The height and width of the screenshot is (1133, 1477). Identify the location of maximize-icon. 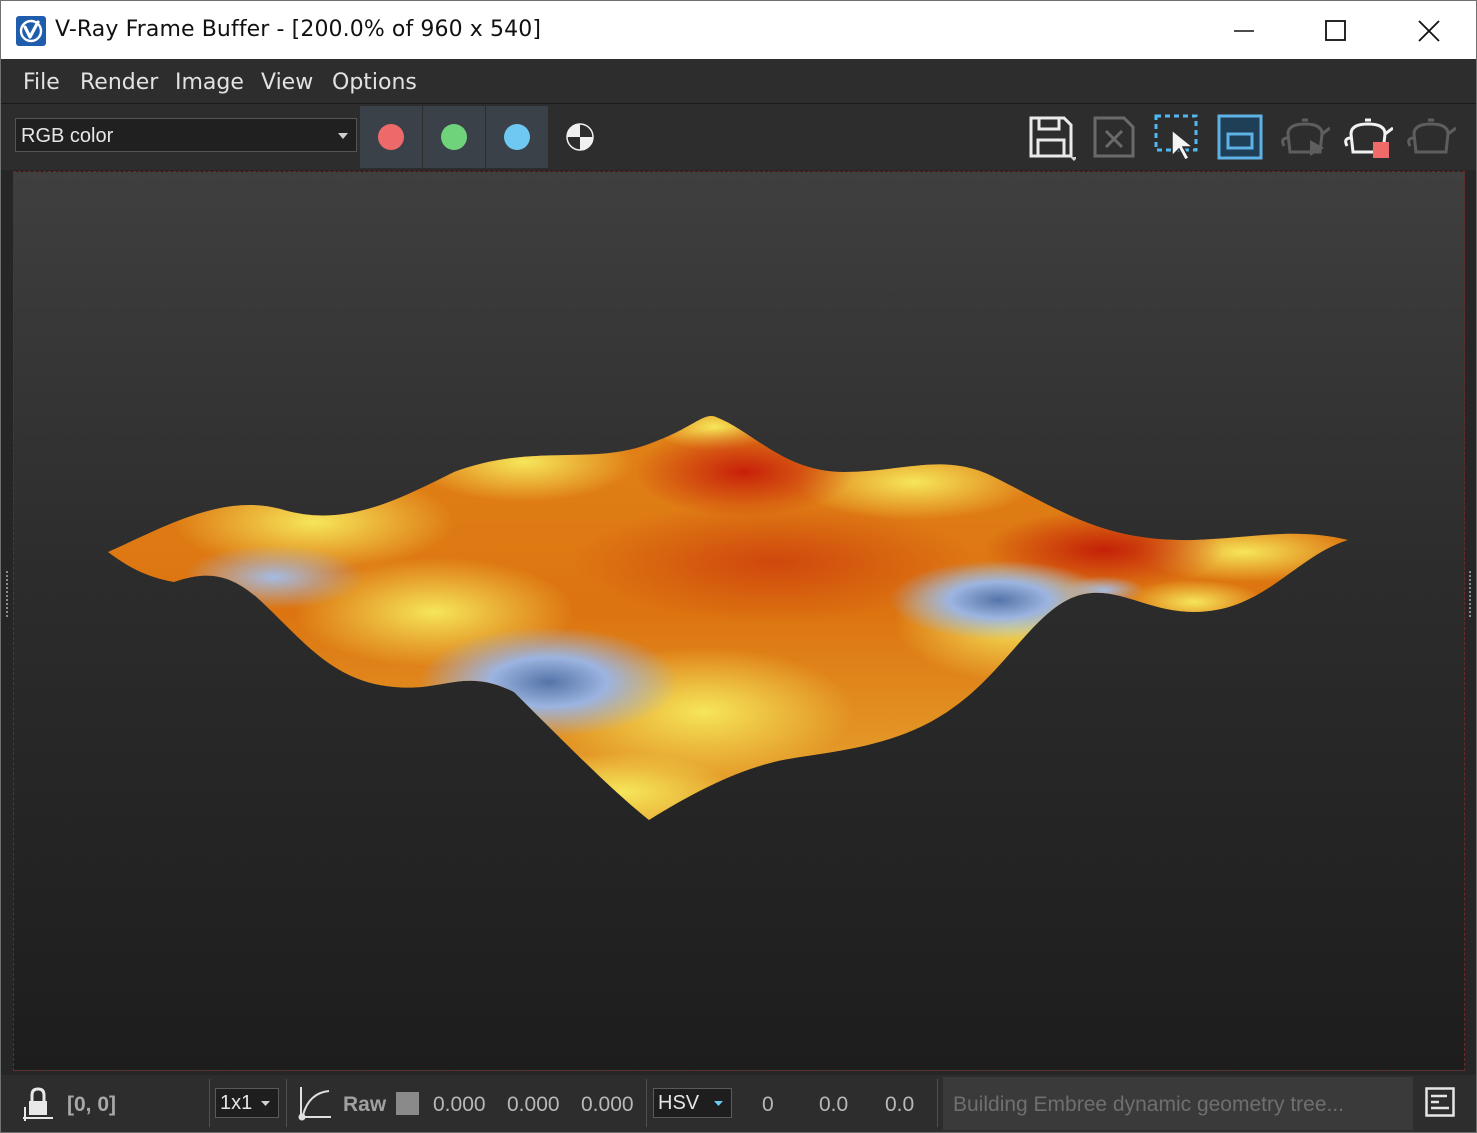
(1335, 30).